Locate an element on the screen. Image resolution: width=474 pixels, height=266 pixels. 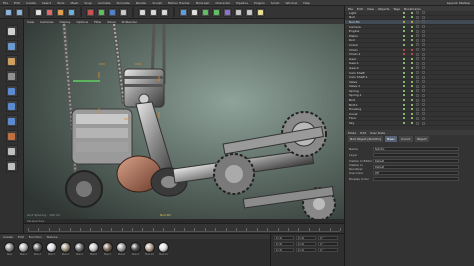
menu-plugins: Plugins is located at coordinates (259, 3).